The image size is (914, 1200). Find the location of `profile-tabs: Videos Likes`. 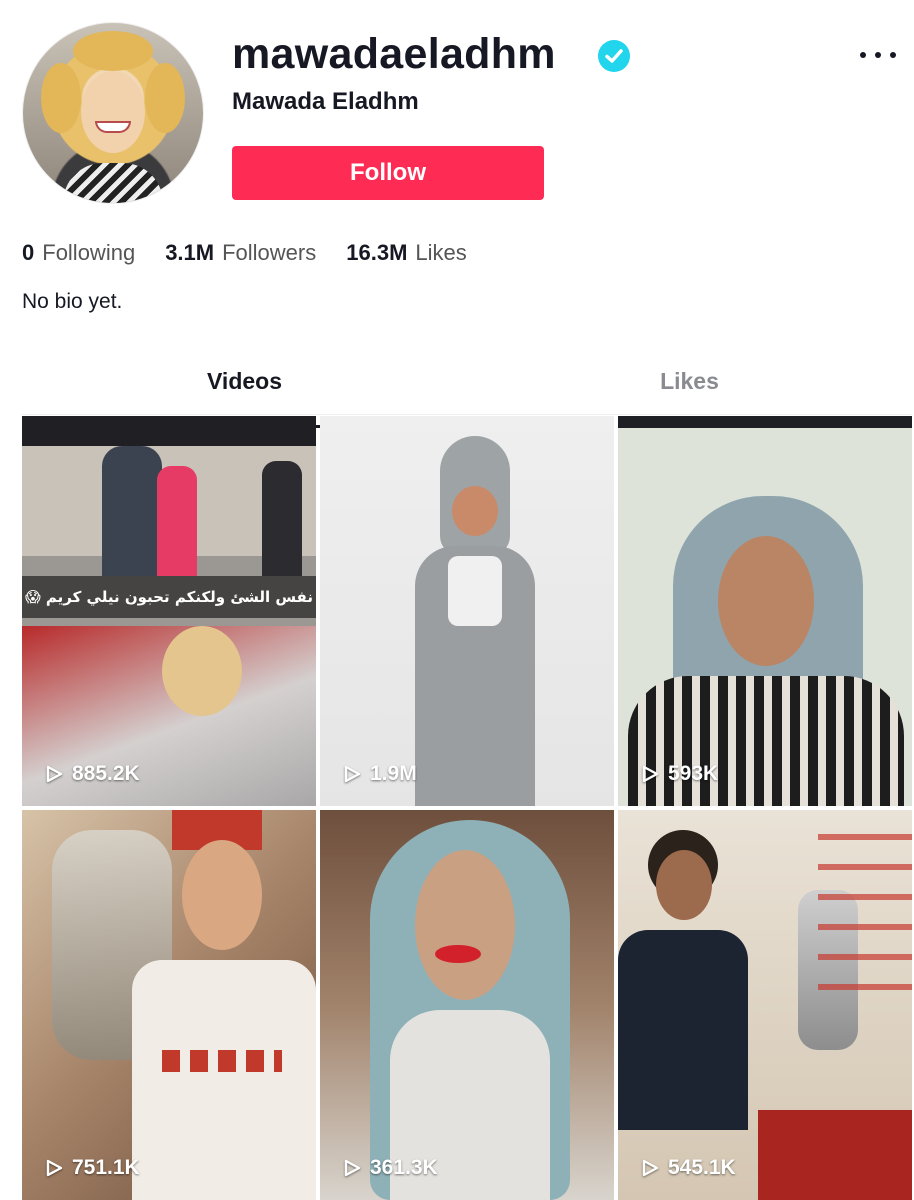

profile-tabs: Videos Likes is located at coordinates (467, 395).